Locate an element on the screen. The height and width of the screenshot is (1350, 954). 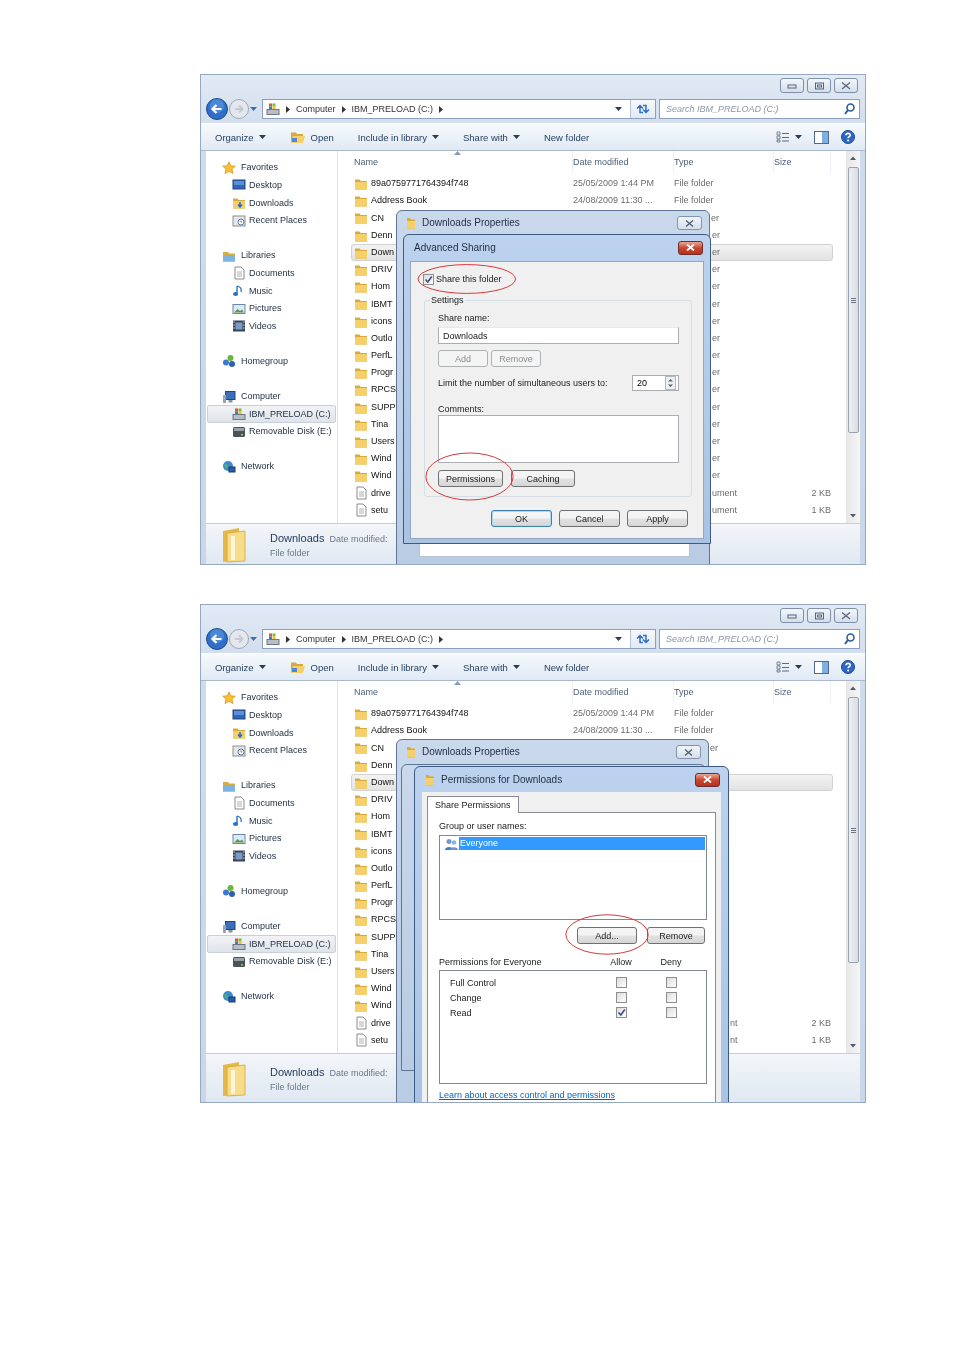
dialog-title: Permissions for Downloads is located at coordinates (502, 779).